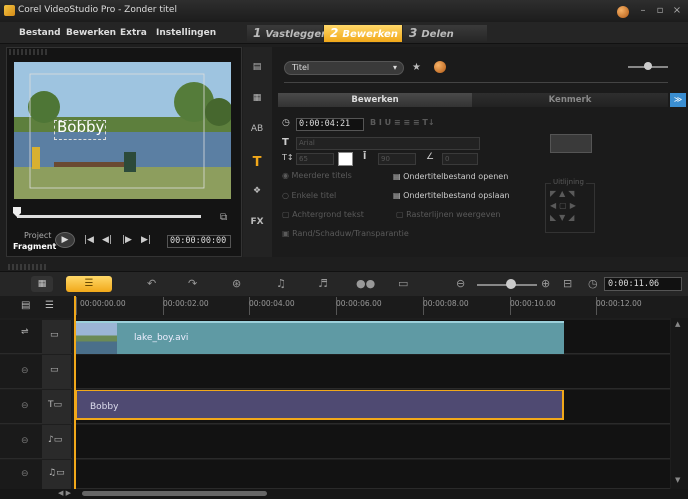  I want to click on ripple-editing-icon: ⇌, so click(25, 332).